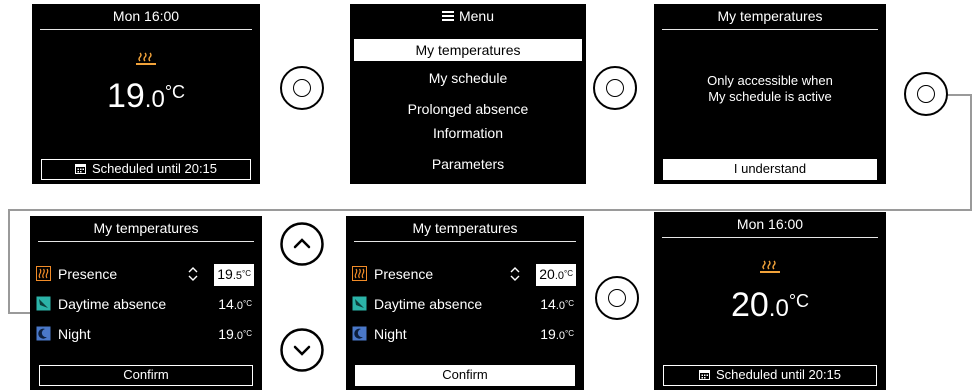  Describe the element at coordinates (490, 210) in the screenshot. I see `flow-connector-h2` at that location.